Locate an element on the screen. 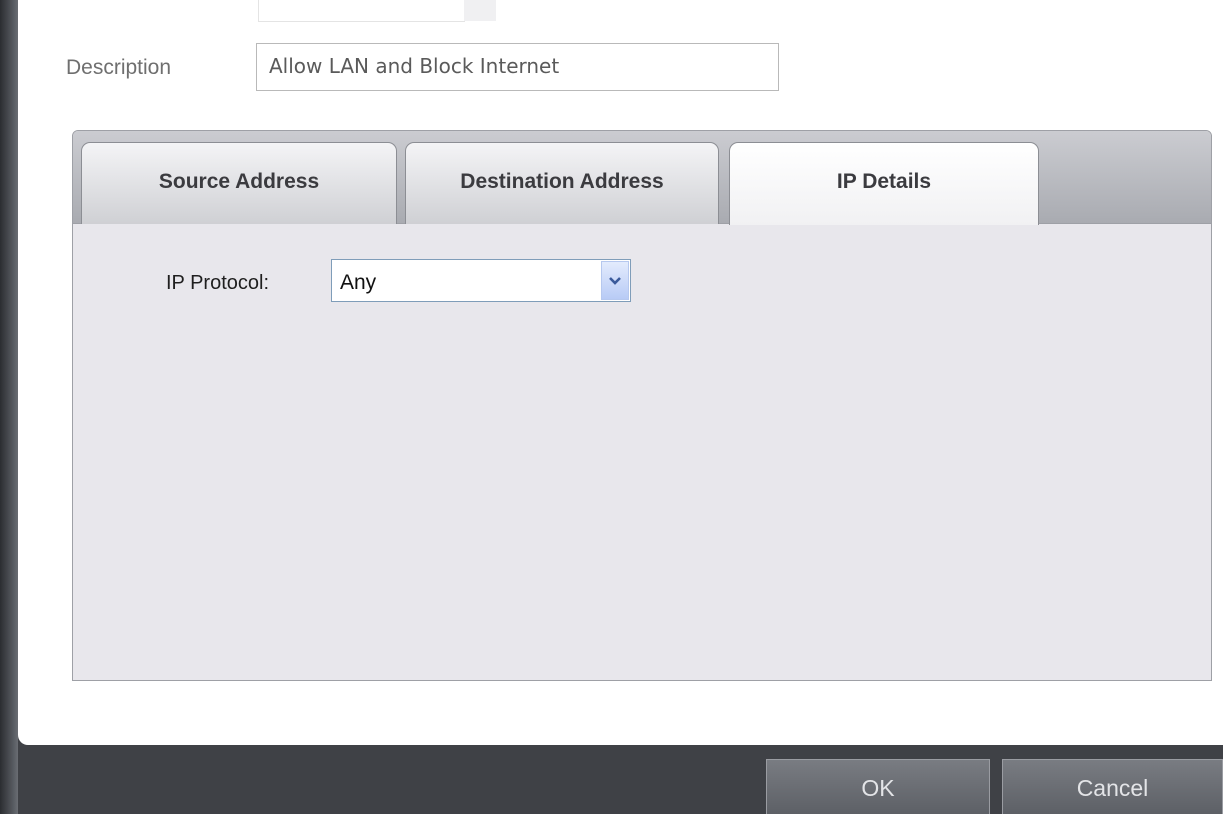 The height and width of the screenshot is (814, 1223). description-label: Description is located at coordinates (119, 67).